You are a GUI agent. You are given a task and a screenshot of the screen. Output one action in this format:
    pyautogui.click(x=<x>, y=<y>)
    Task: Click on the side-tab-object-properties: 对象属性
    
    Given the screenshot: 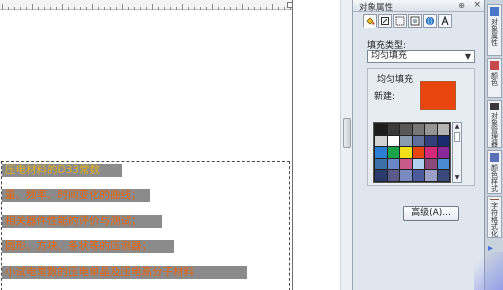 What is the action you would take?
    pyautogui.click(x=494, y=30)
    